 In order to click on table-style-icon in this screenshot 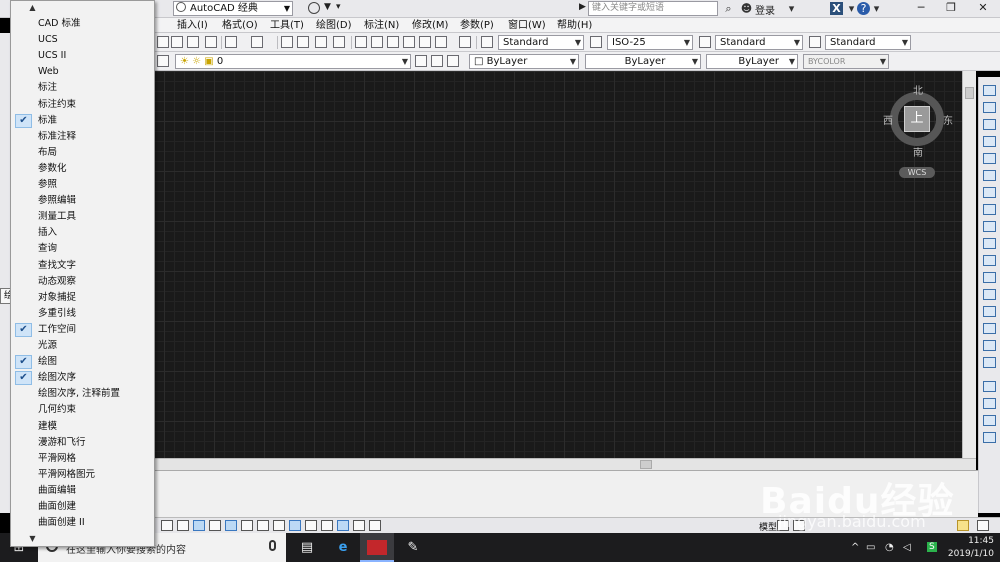, I will do `click(705, 42)`.